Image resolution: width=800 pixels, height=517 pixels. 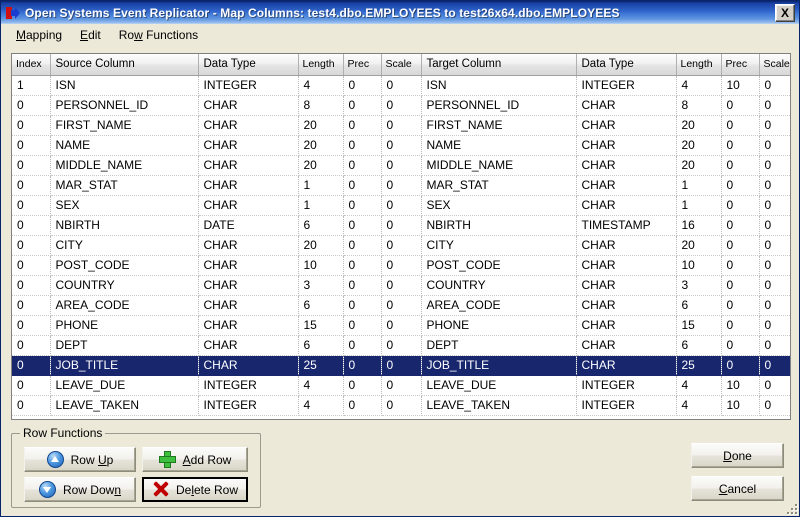 I want to click on cell-source-column: MIDDLE_NAME, so click(x=124, y=165).